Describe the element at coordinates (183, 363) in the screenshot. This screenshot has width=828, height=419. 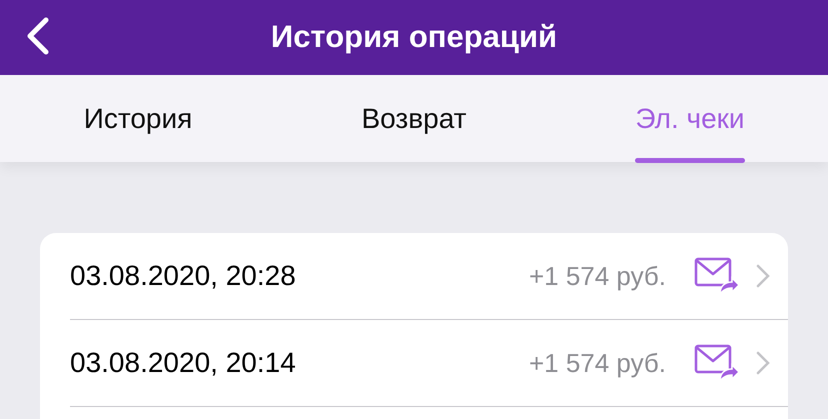
I see `receipt-datetime: 03.08.2020, 20:14` at that location.